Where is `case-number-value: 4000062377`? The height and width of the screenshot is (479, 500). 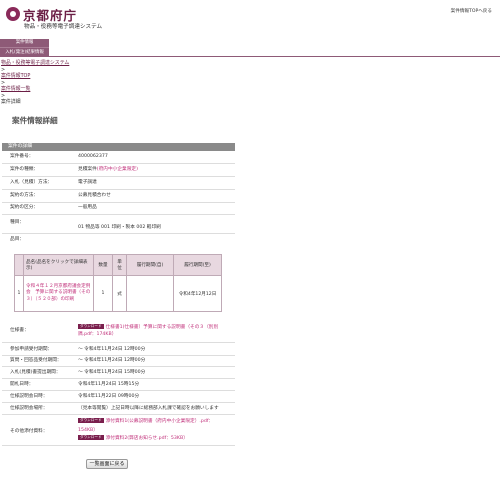 case-number-value: 4000062377 is located at coordinates (93, 156).